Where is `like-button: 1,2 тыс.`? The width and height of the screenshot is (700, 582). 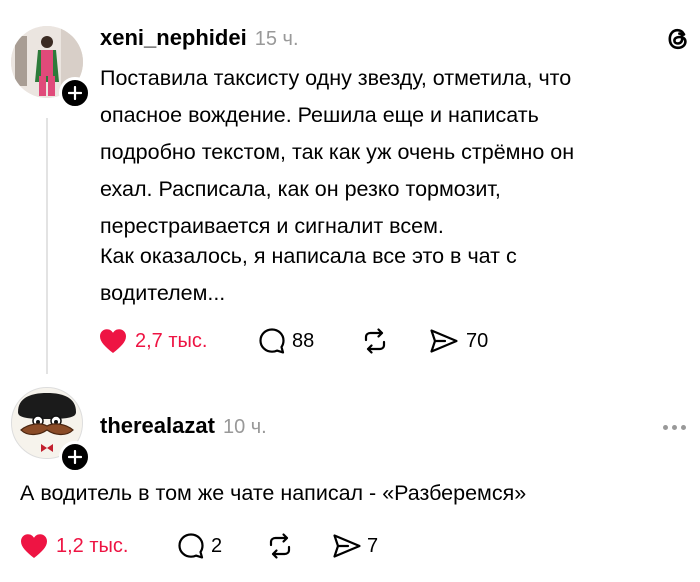
like-button: 1,2 тыс. is located at coordinates (73, 546).